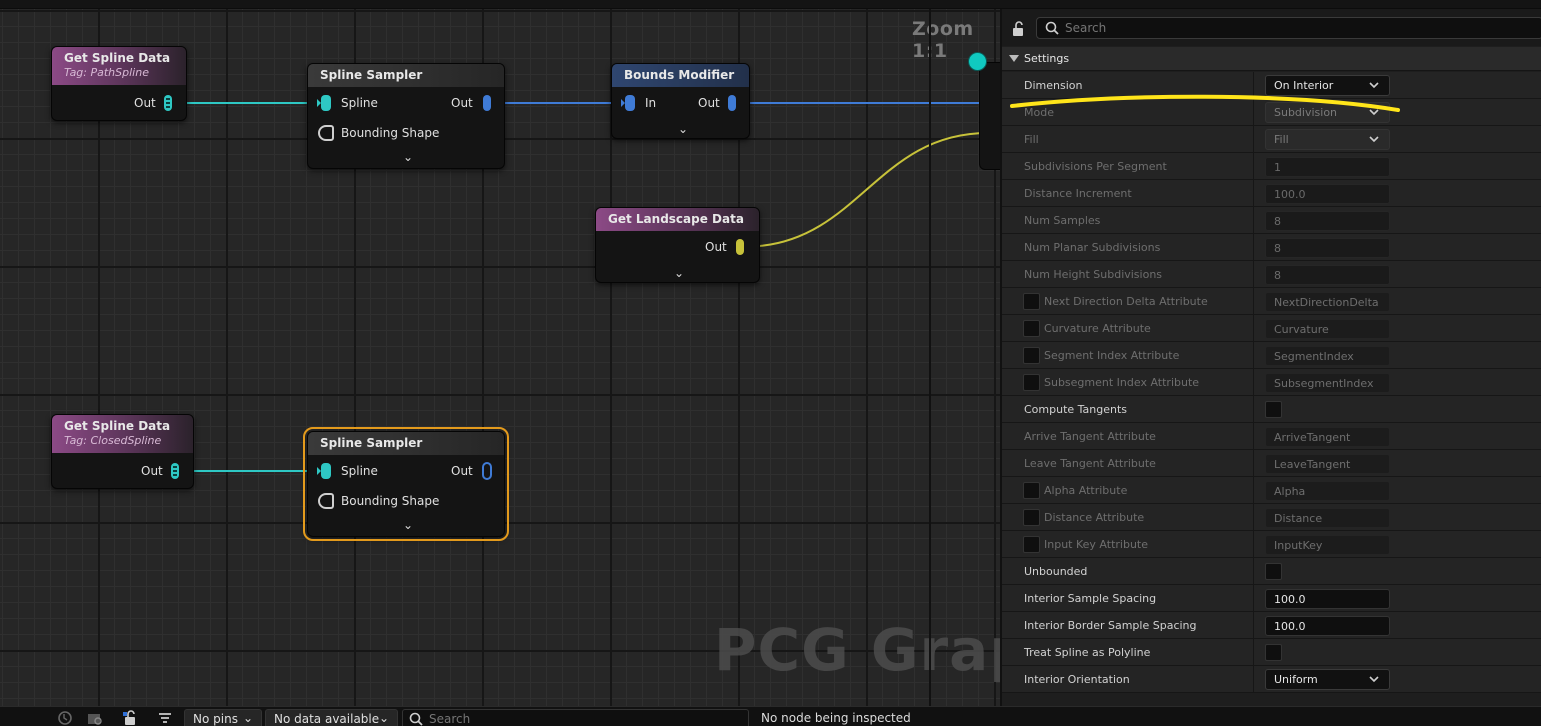 The height and width of the screenshot is (726, 1541). Describe the element at coordinates (215, 719) in the screenshot. I see `pins-dropdown-label: No pins` at that location.